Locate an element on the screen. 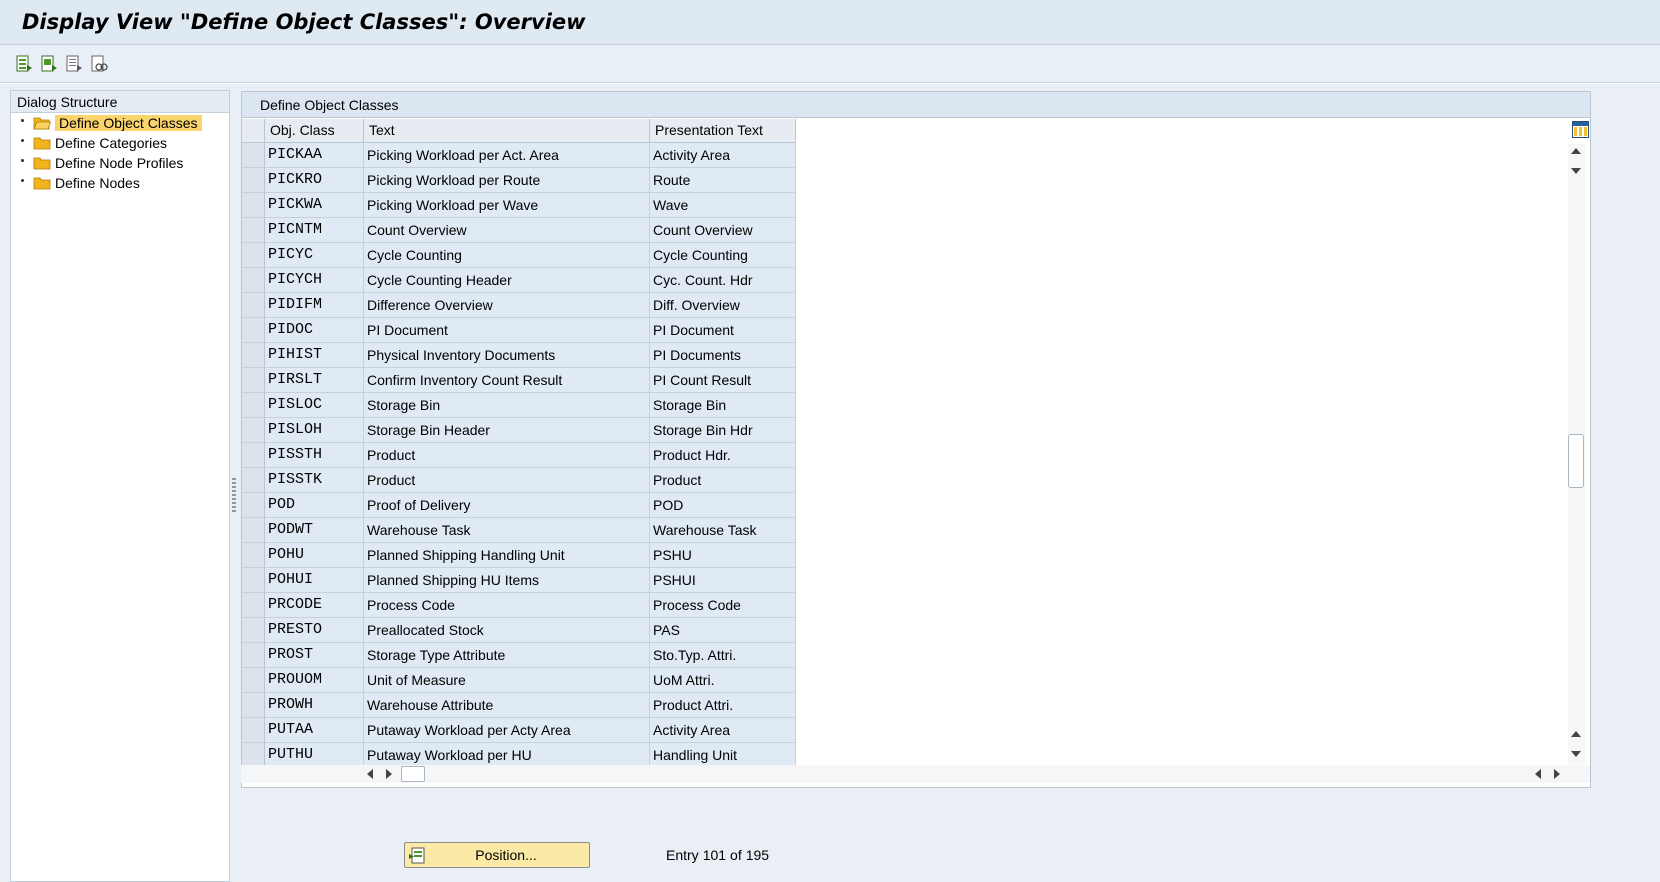 The height and width of the screenshot is (882, 1660). cell-obj-class: PIHIST is located at coordinates (314, 355).